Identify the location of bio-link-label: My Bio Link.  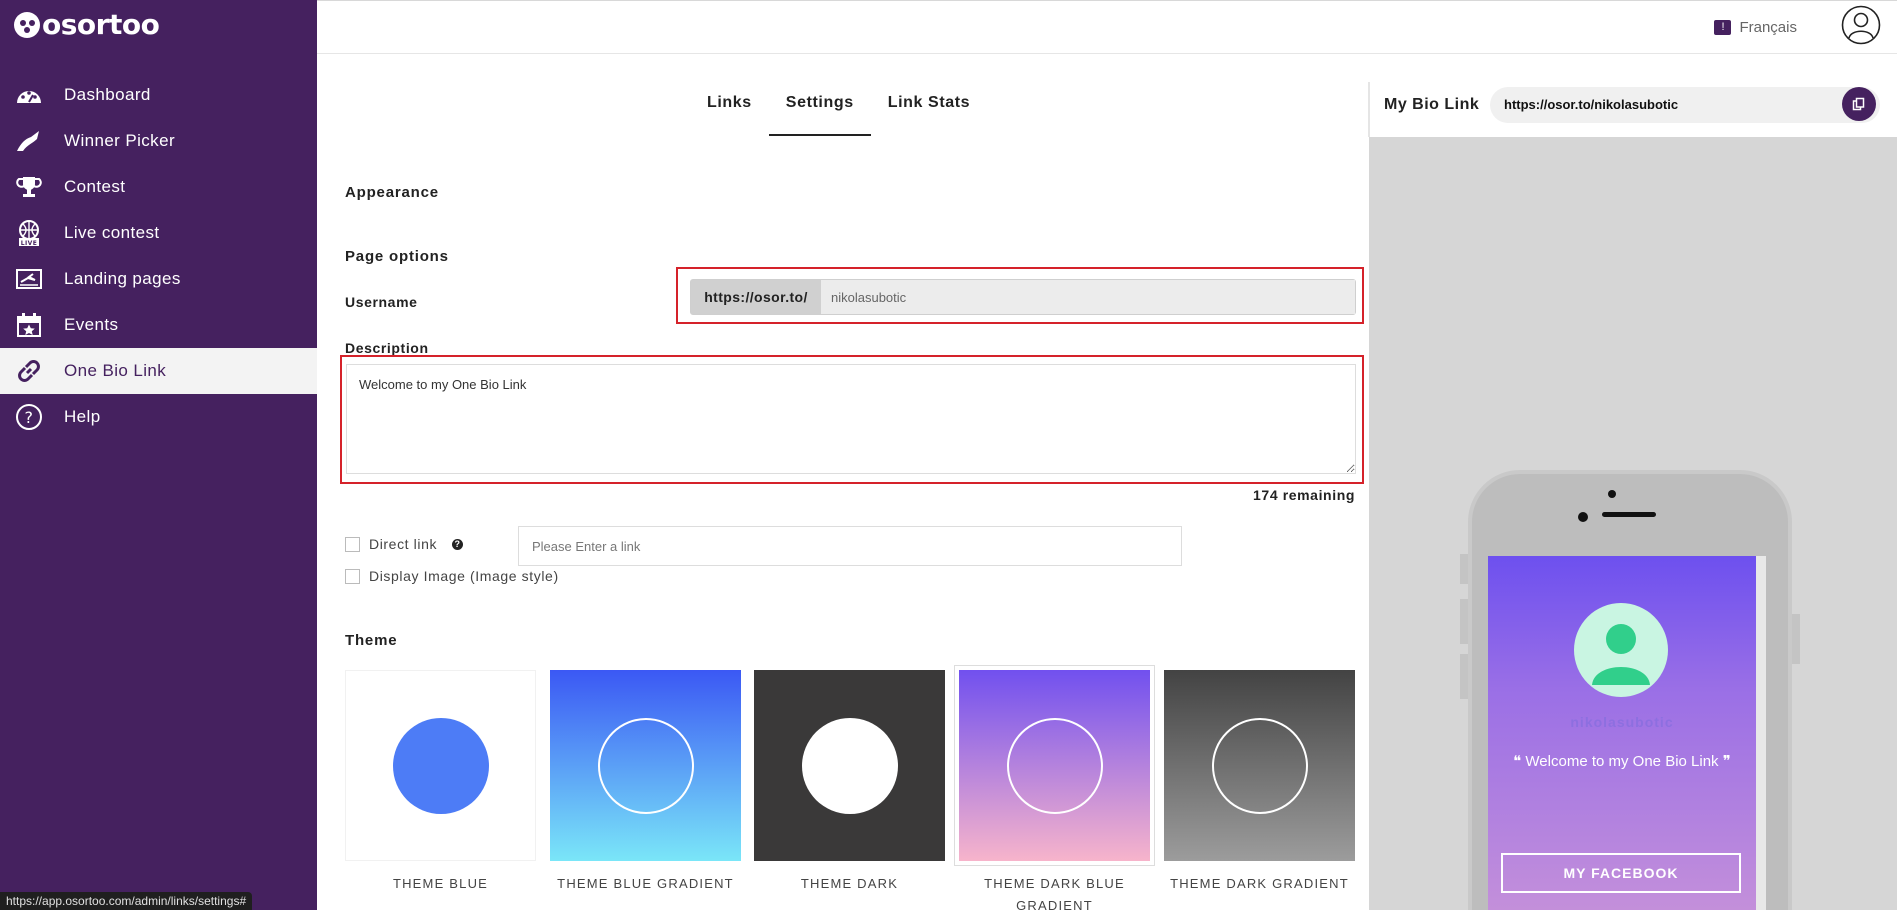
(1432, 104).